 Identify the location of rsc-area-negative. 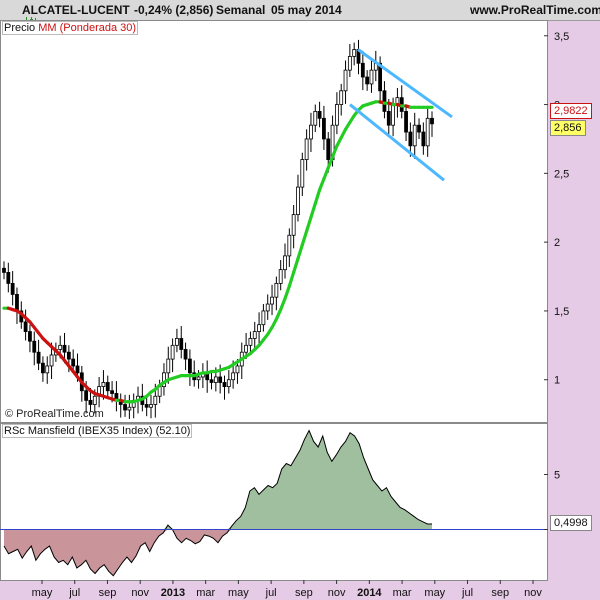
(218, 552).